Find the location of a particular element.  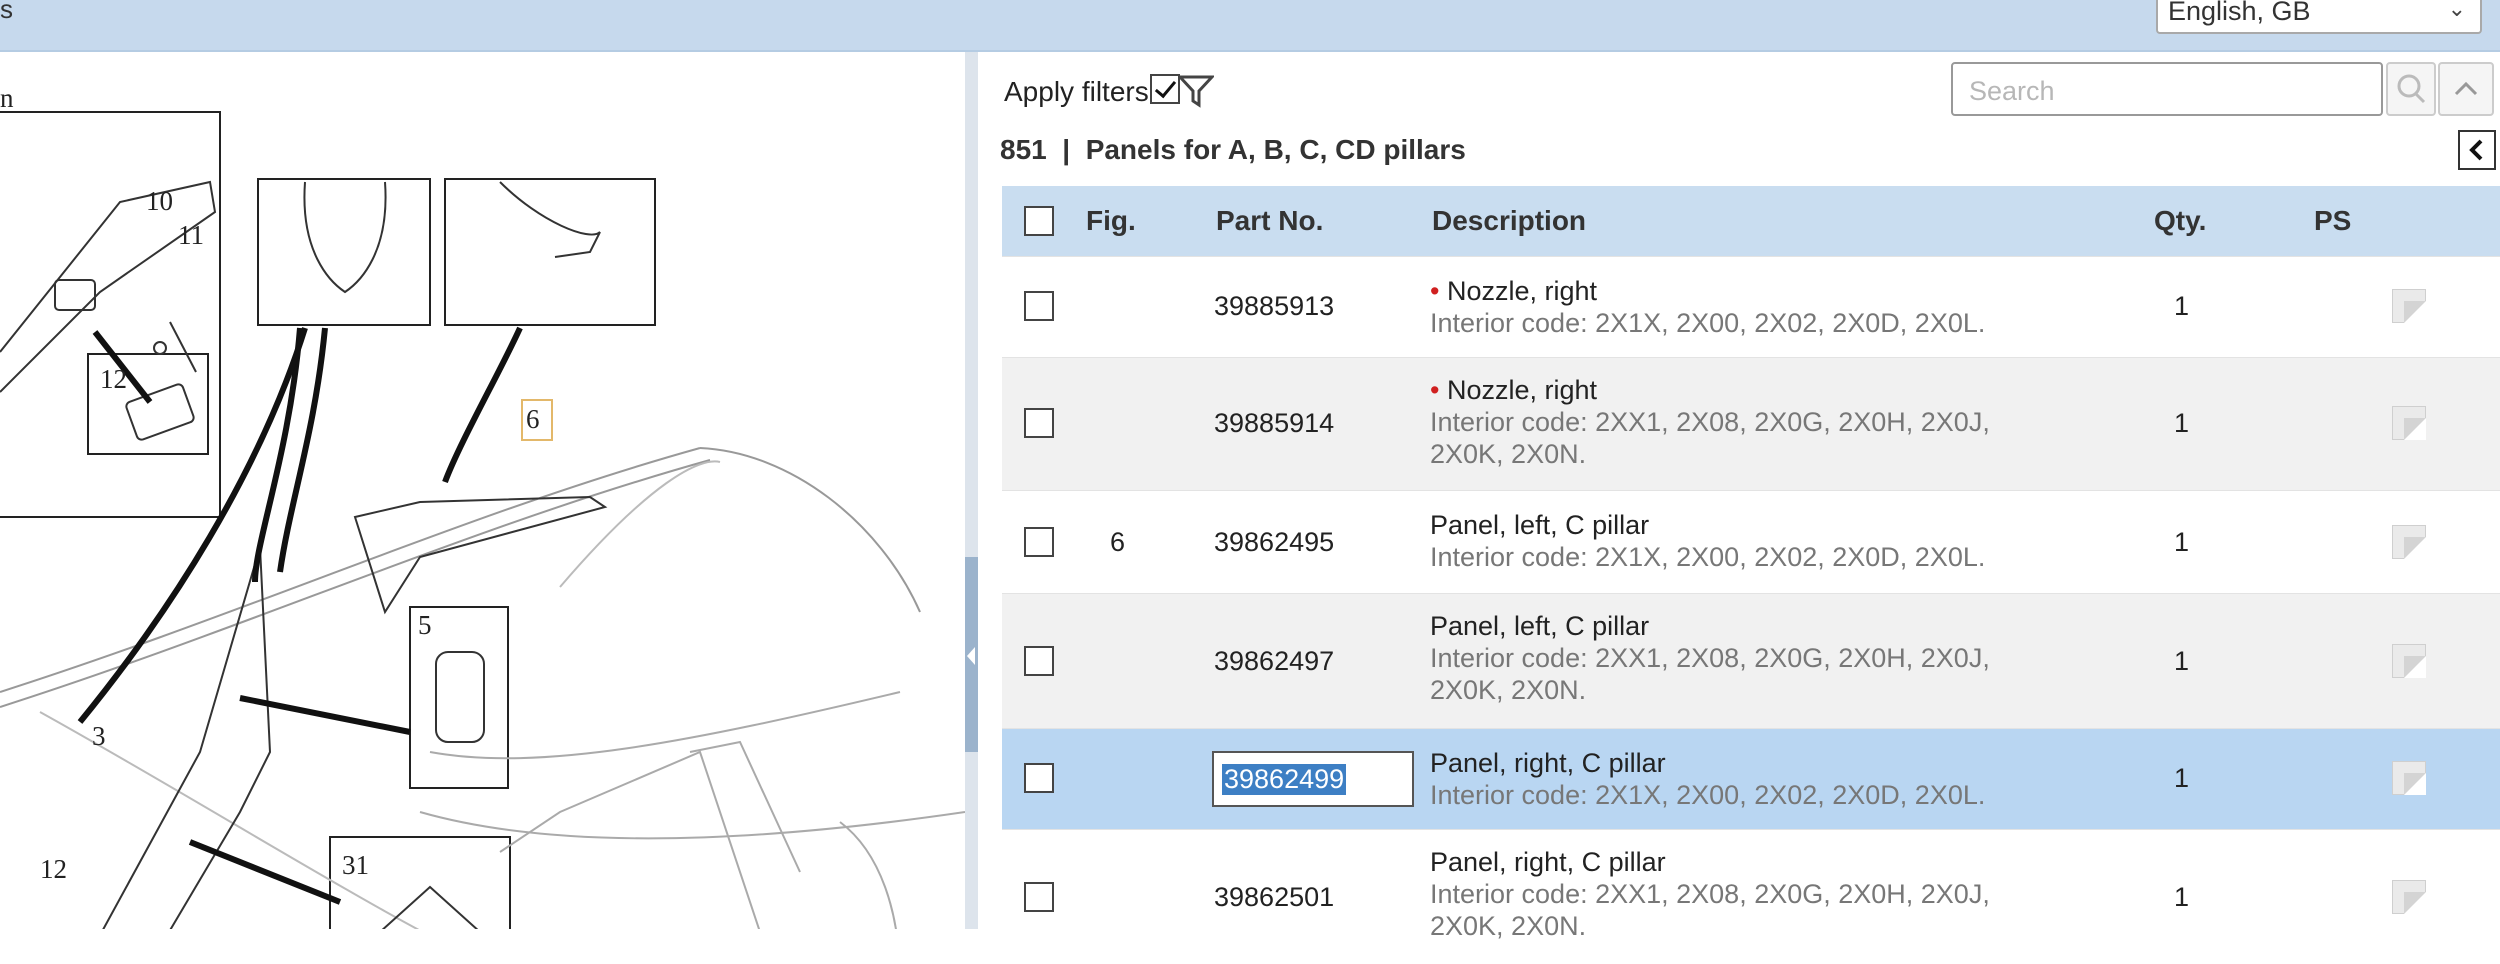

search-placeholder: Search is located at coordinates (2012, 91).